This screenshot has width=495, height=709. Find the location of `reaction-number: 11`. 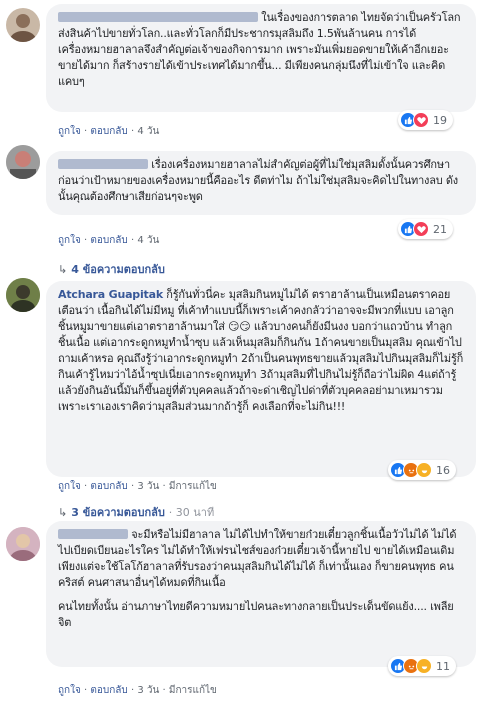

reaction-number: 11 is located at coordinates (443, 666).